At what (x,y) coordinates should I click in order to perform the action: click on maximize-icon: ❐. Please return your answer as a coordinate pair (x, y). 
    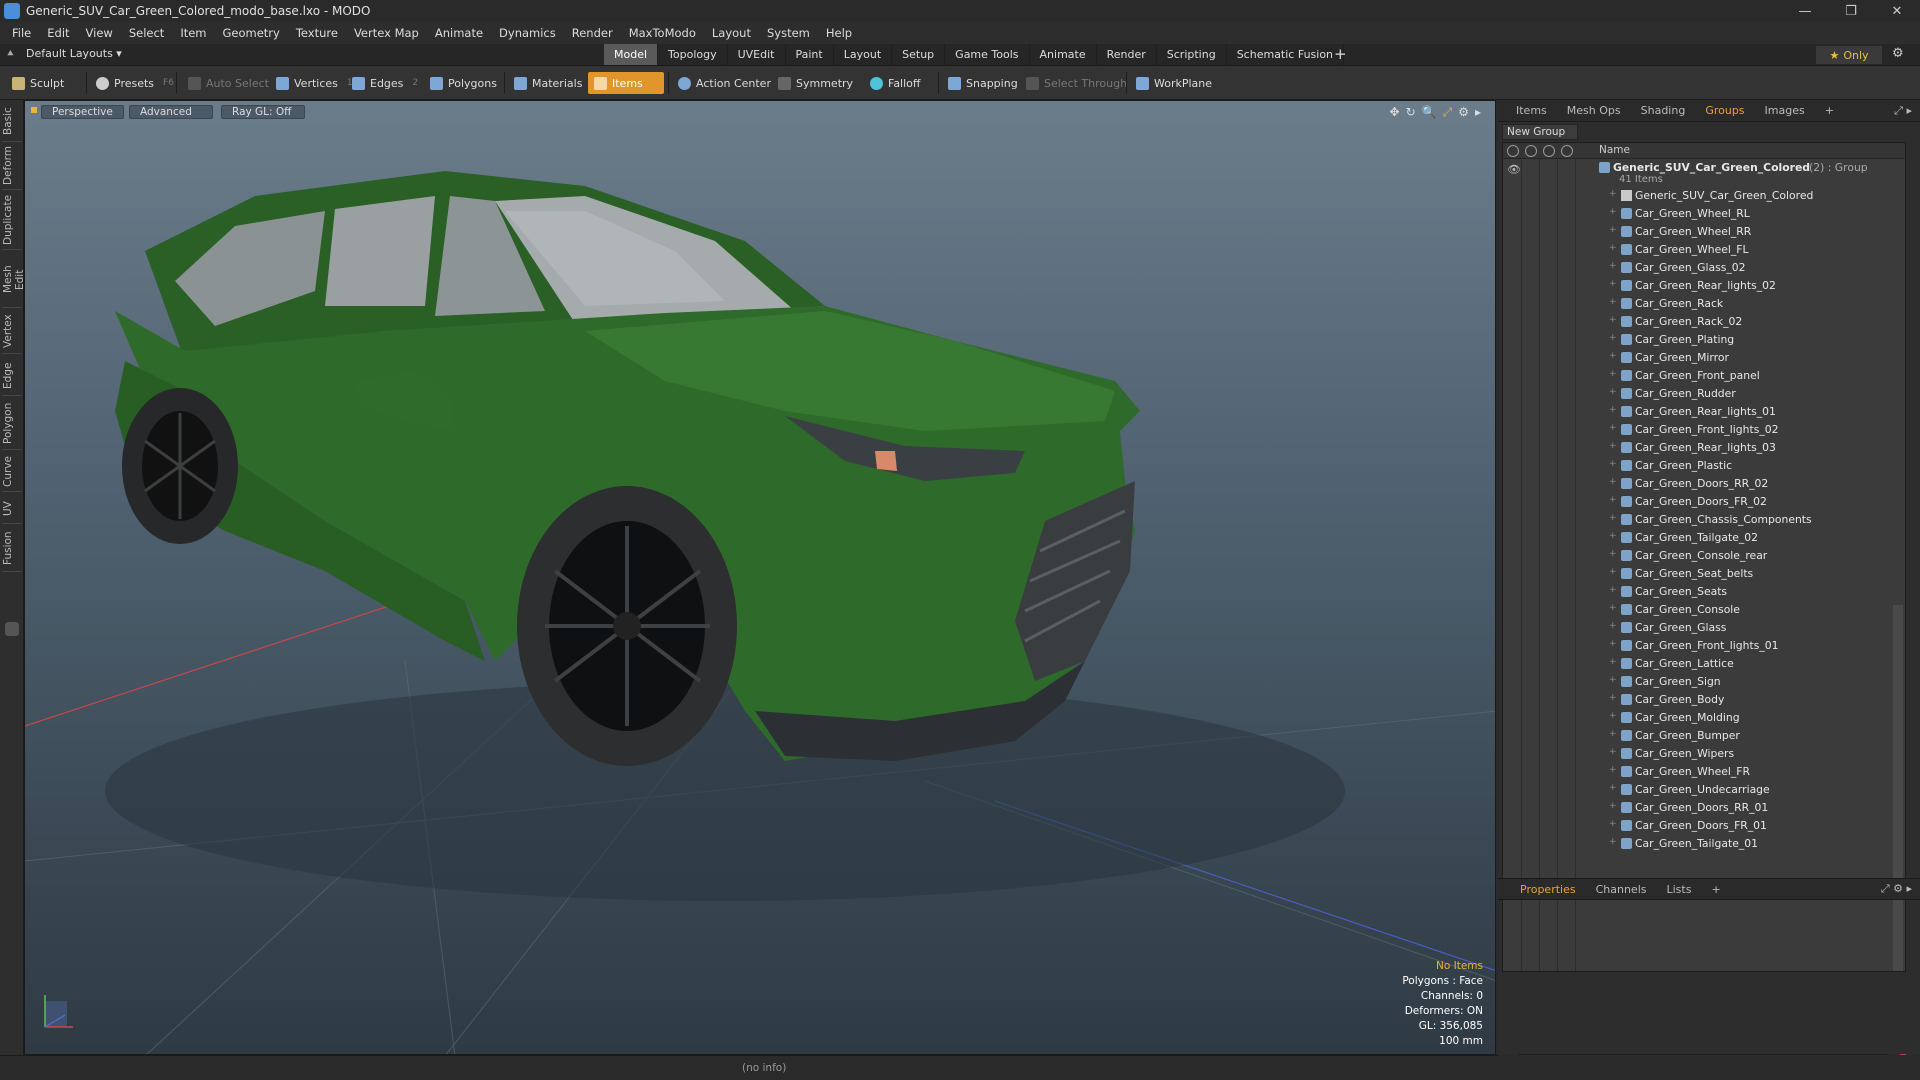
    Looking at the image, I should click on (1851, 11).